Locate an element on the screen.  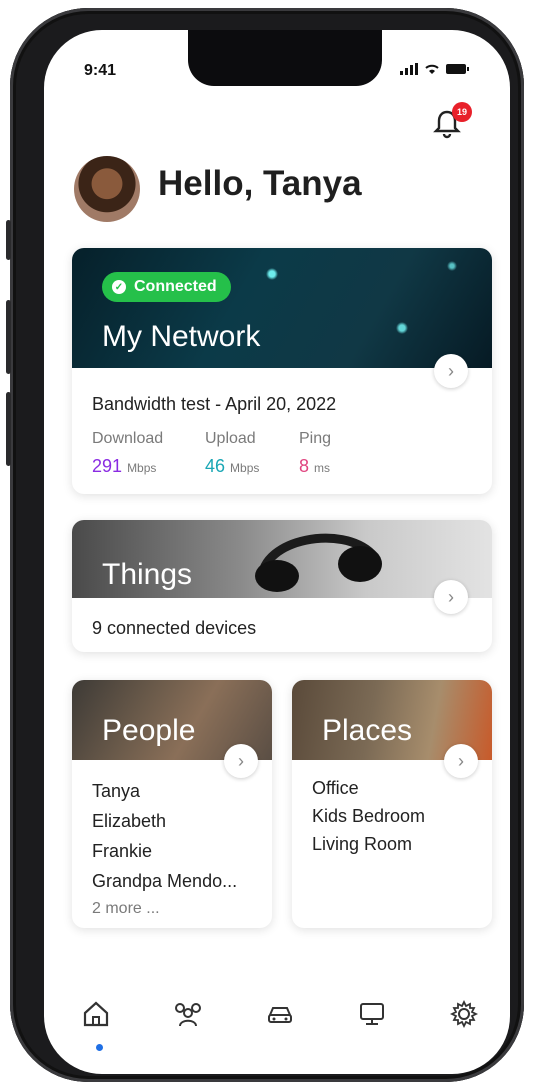
list-item: Kids Bedroom is located at coordinates (368, 816).